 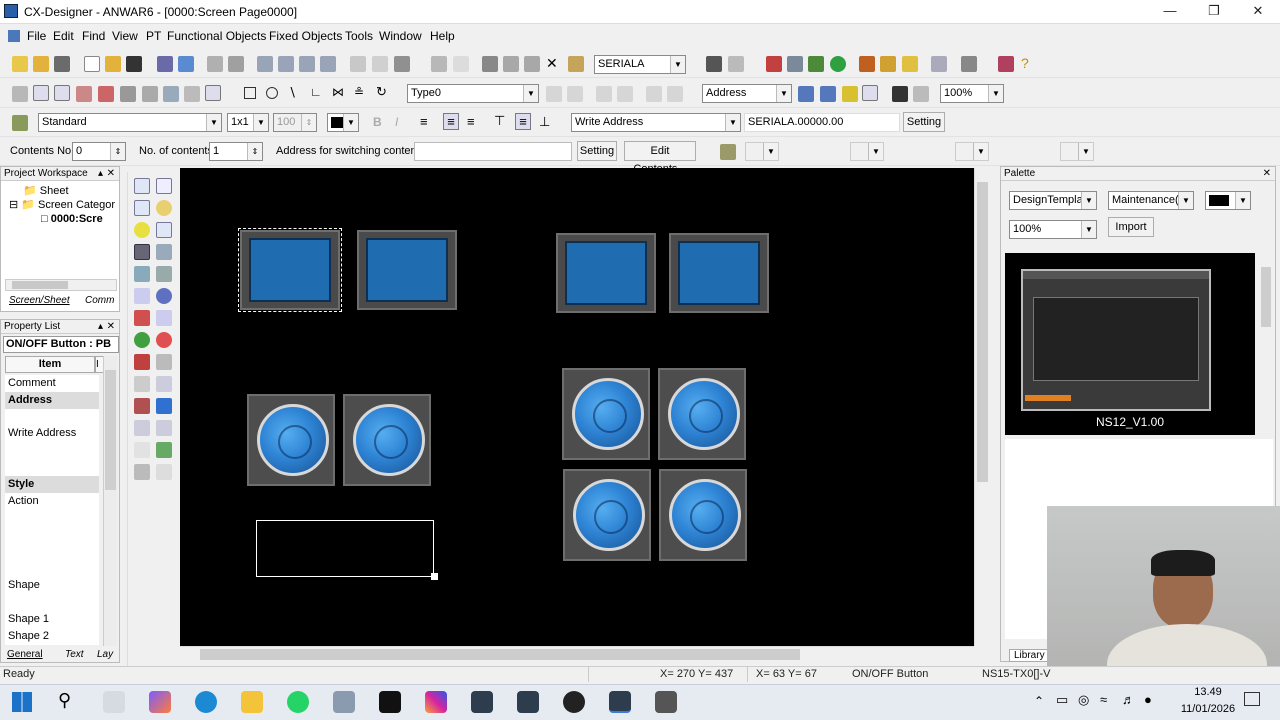 I want to click on redo-icon, so click(x=461, y=64).